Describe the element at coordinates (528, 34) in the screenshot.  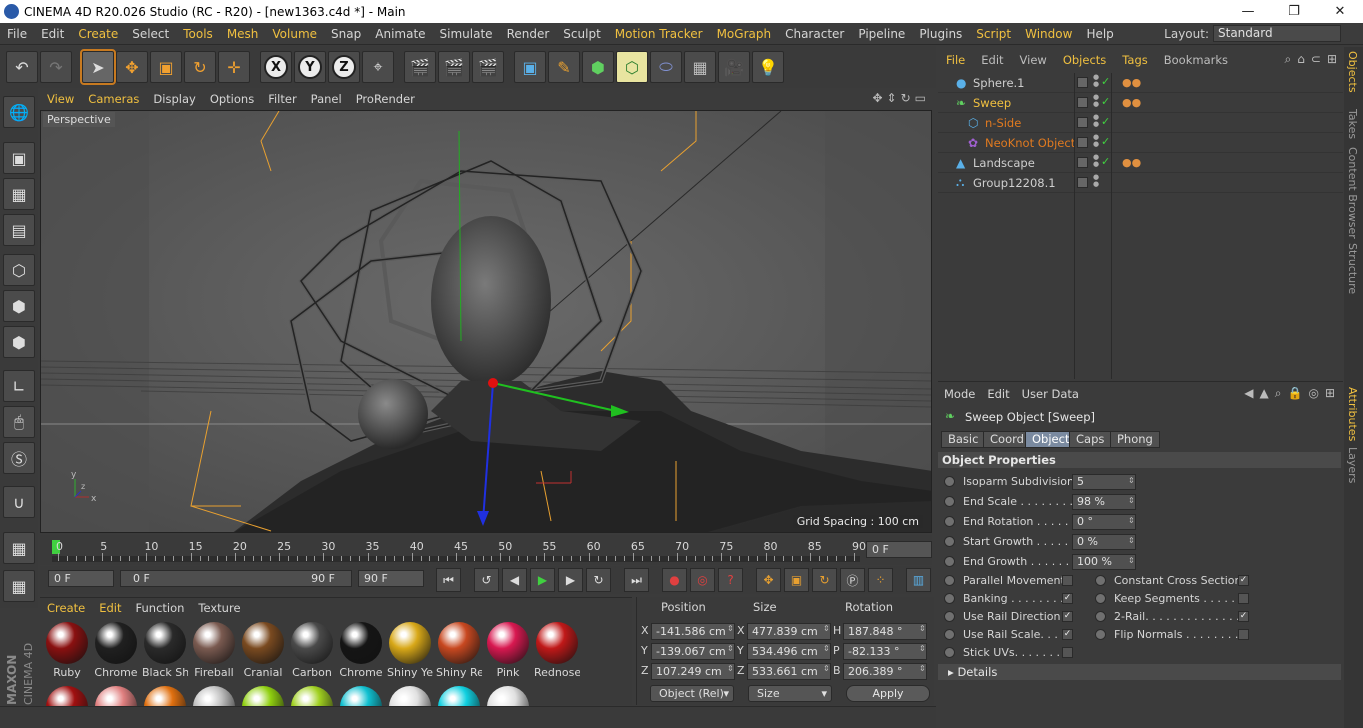
I see `menu-render: Render` at that location.